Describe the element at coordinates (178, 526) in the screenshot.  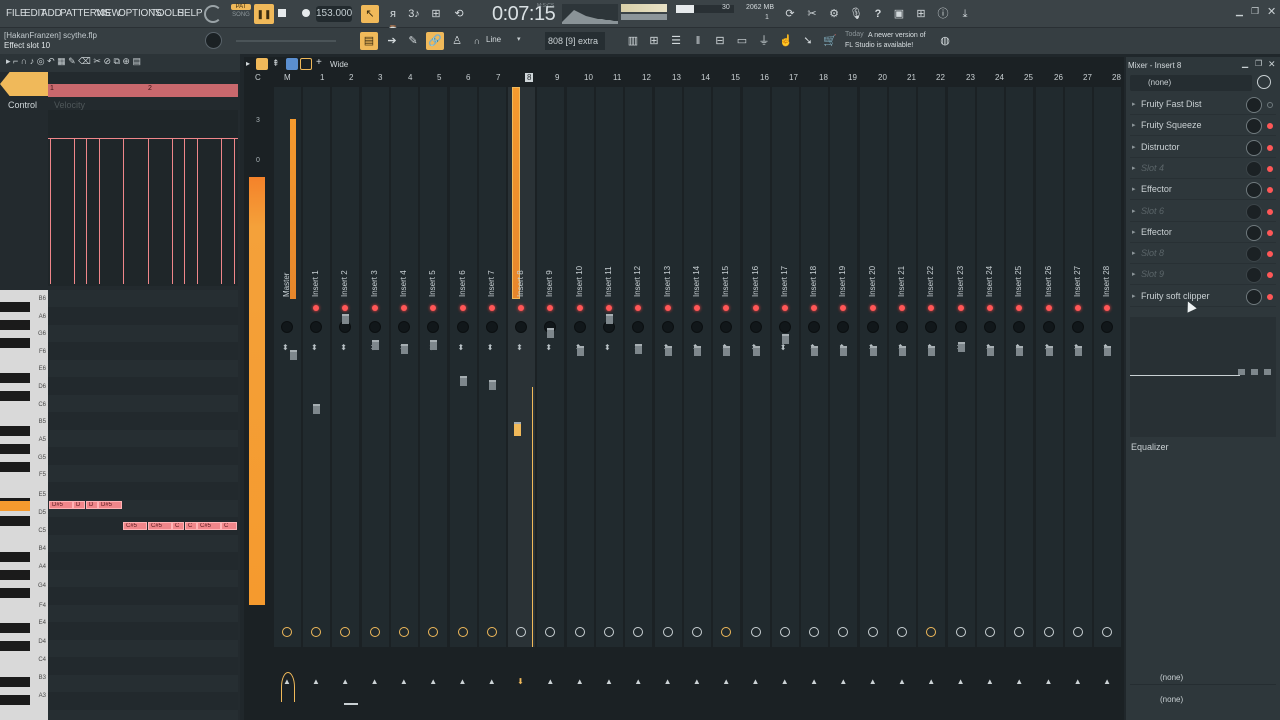
I see `note-7: C` at that location.